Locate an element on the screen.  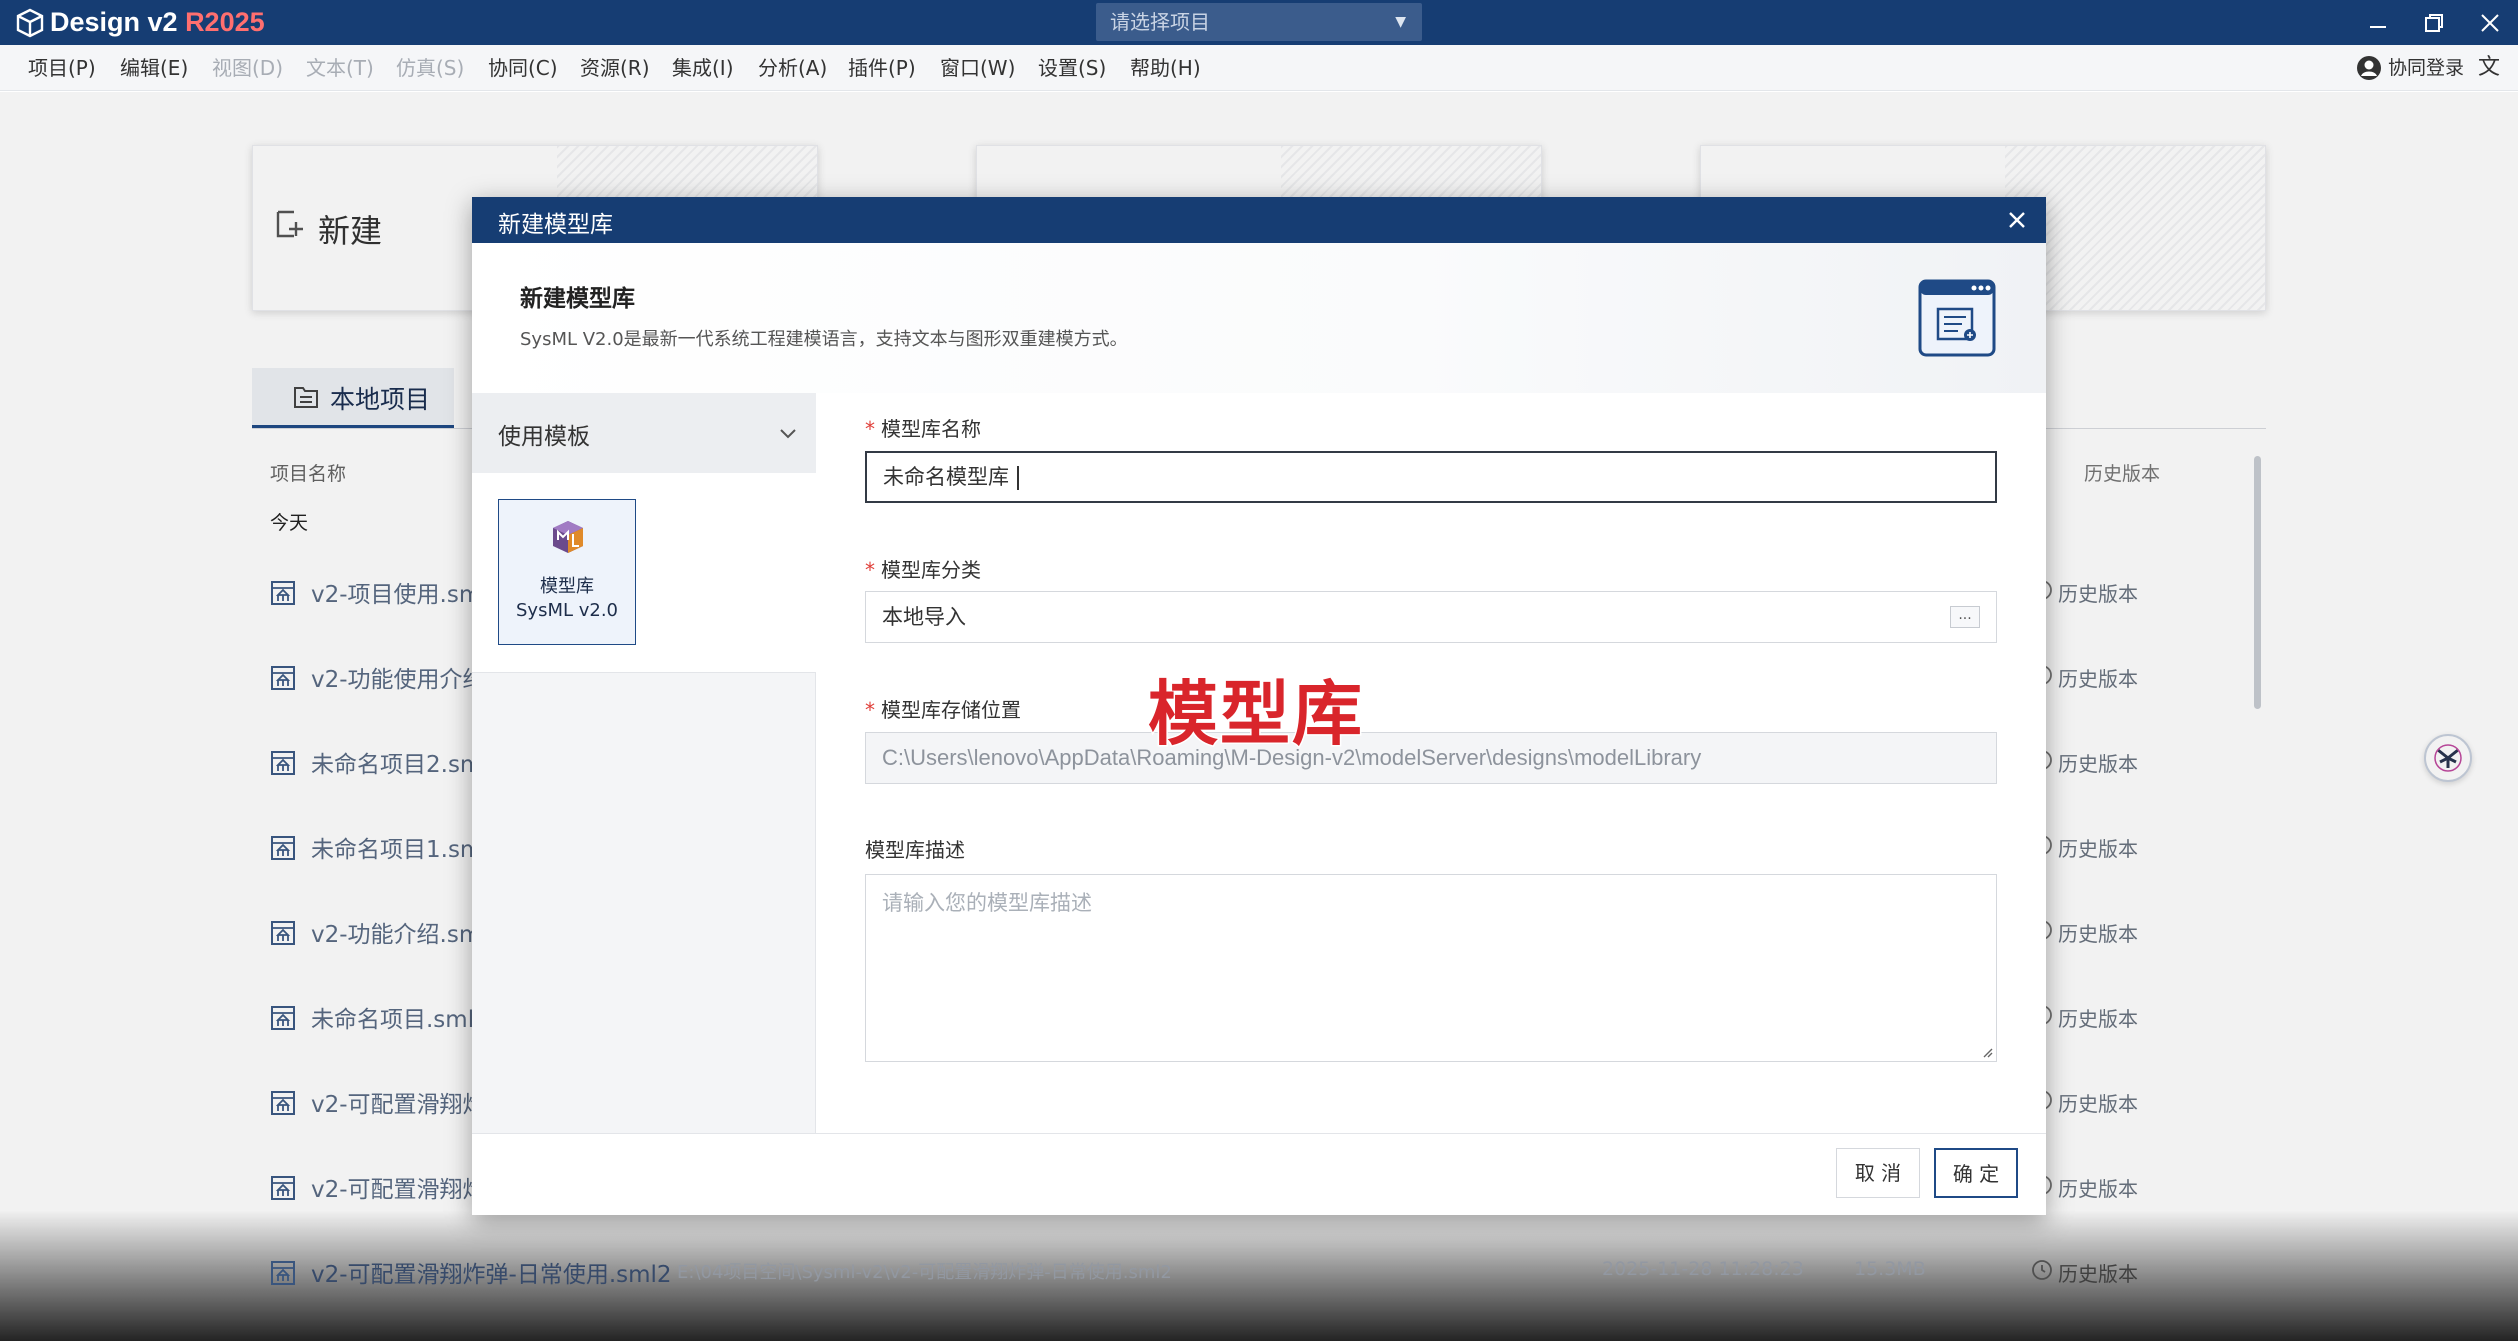
description-field-label: 模型库描述 is located at coordinates (915, 850).